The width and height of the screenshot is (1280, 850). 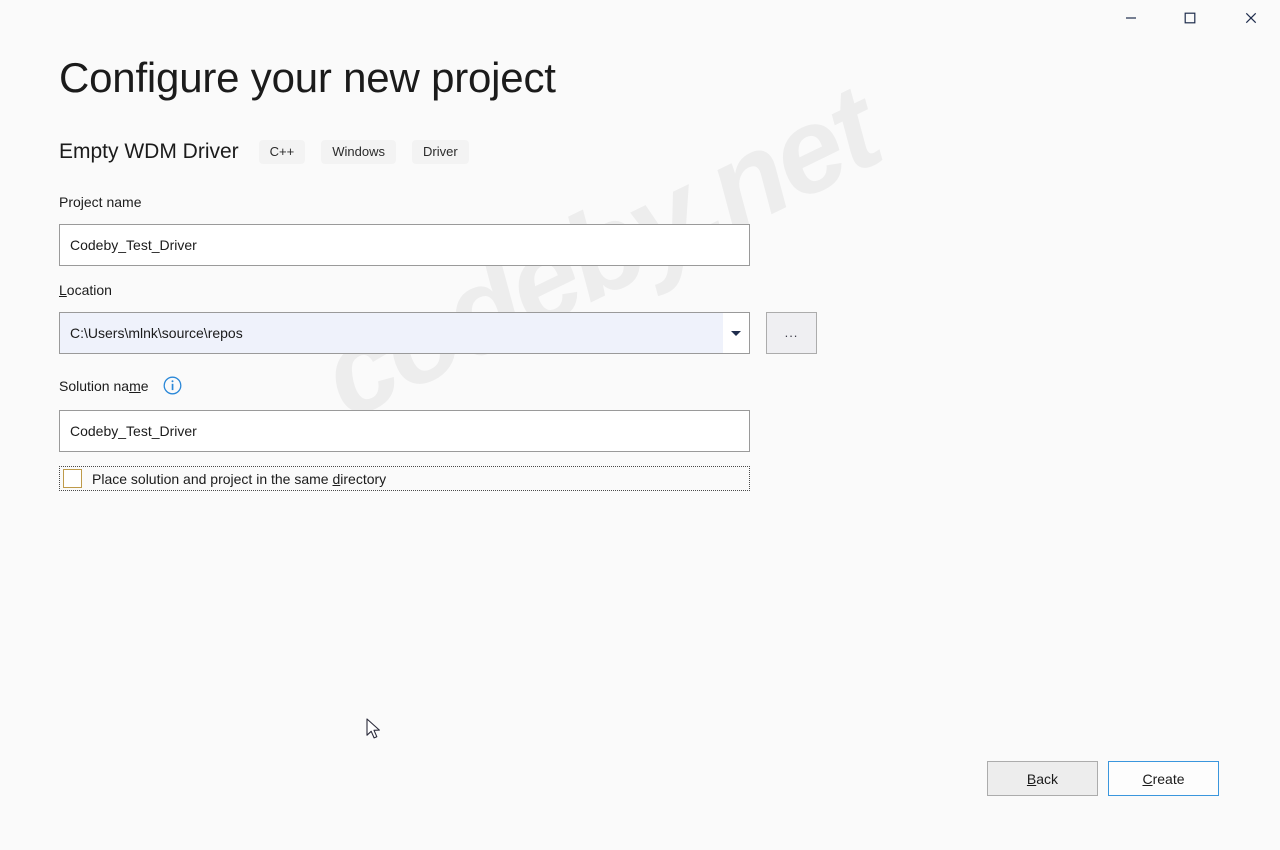 What do you see at coordinates (144, 386) in the screenshot?
I see `solution-label-suffix: e` at bounding box center [144, 386].